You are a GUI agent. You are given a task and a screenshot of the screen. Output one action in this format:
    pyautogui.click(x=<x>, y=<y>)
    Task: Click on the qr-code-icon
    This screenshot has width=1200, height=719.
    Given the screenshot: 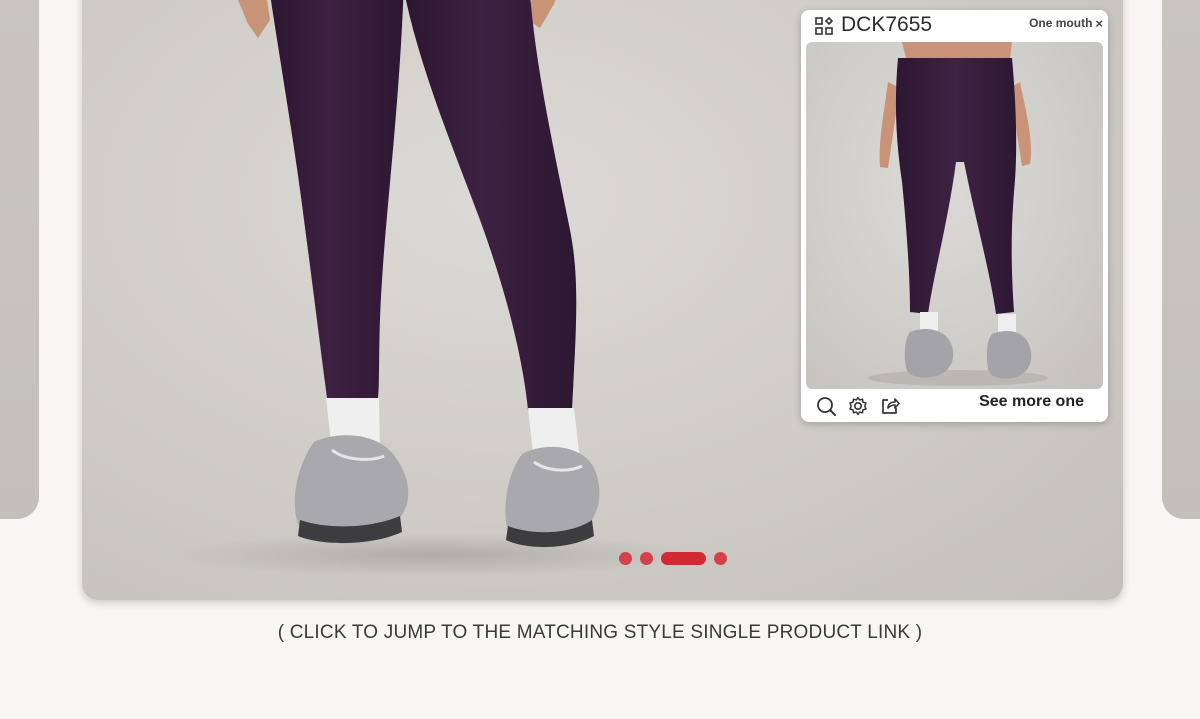 What is the action you would take?
    pyautogui.click(x=824, y=26)
    